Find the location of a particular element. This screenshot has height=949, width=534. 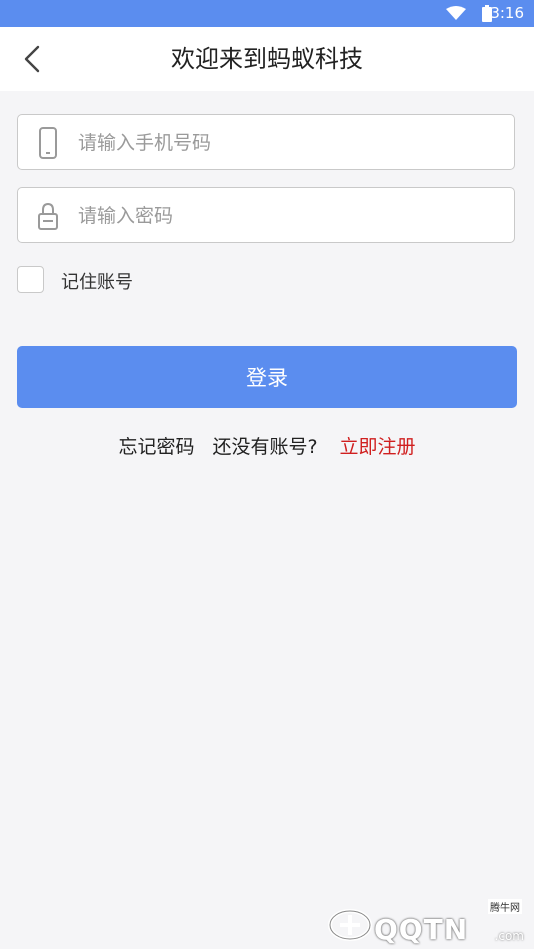

remember-label: 记住账号 is located at coordinates (97, 282).